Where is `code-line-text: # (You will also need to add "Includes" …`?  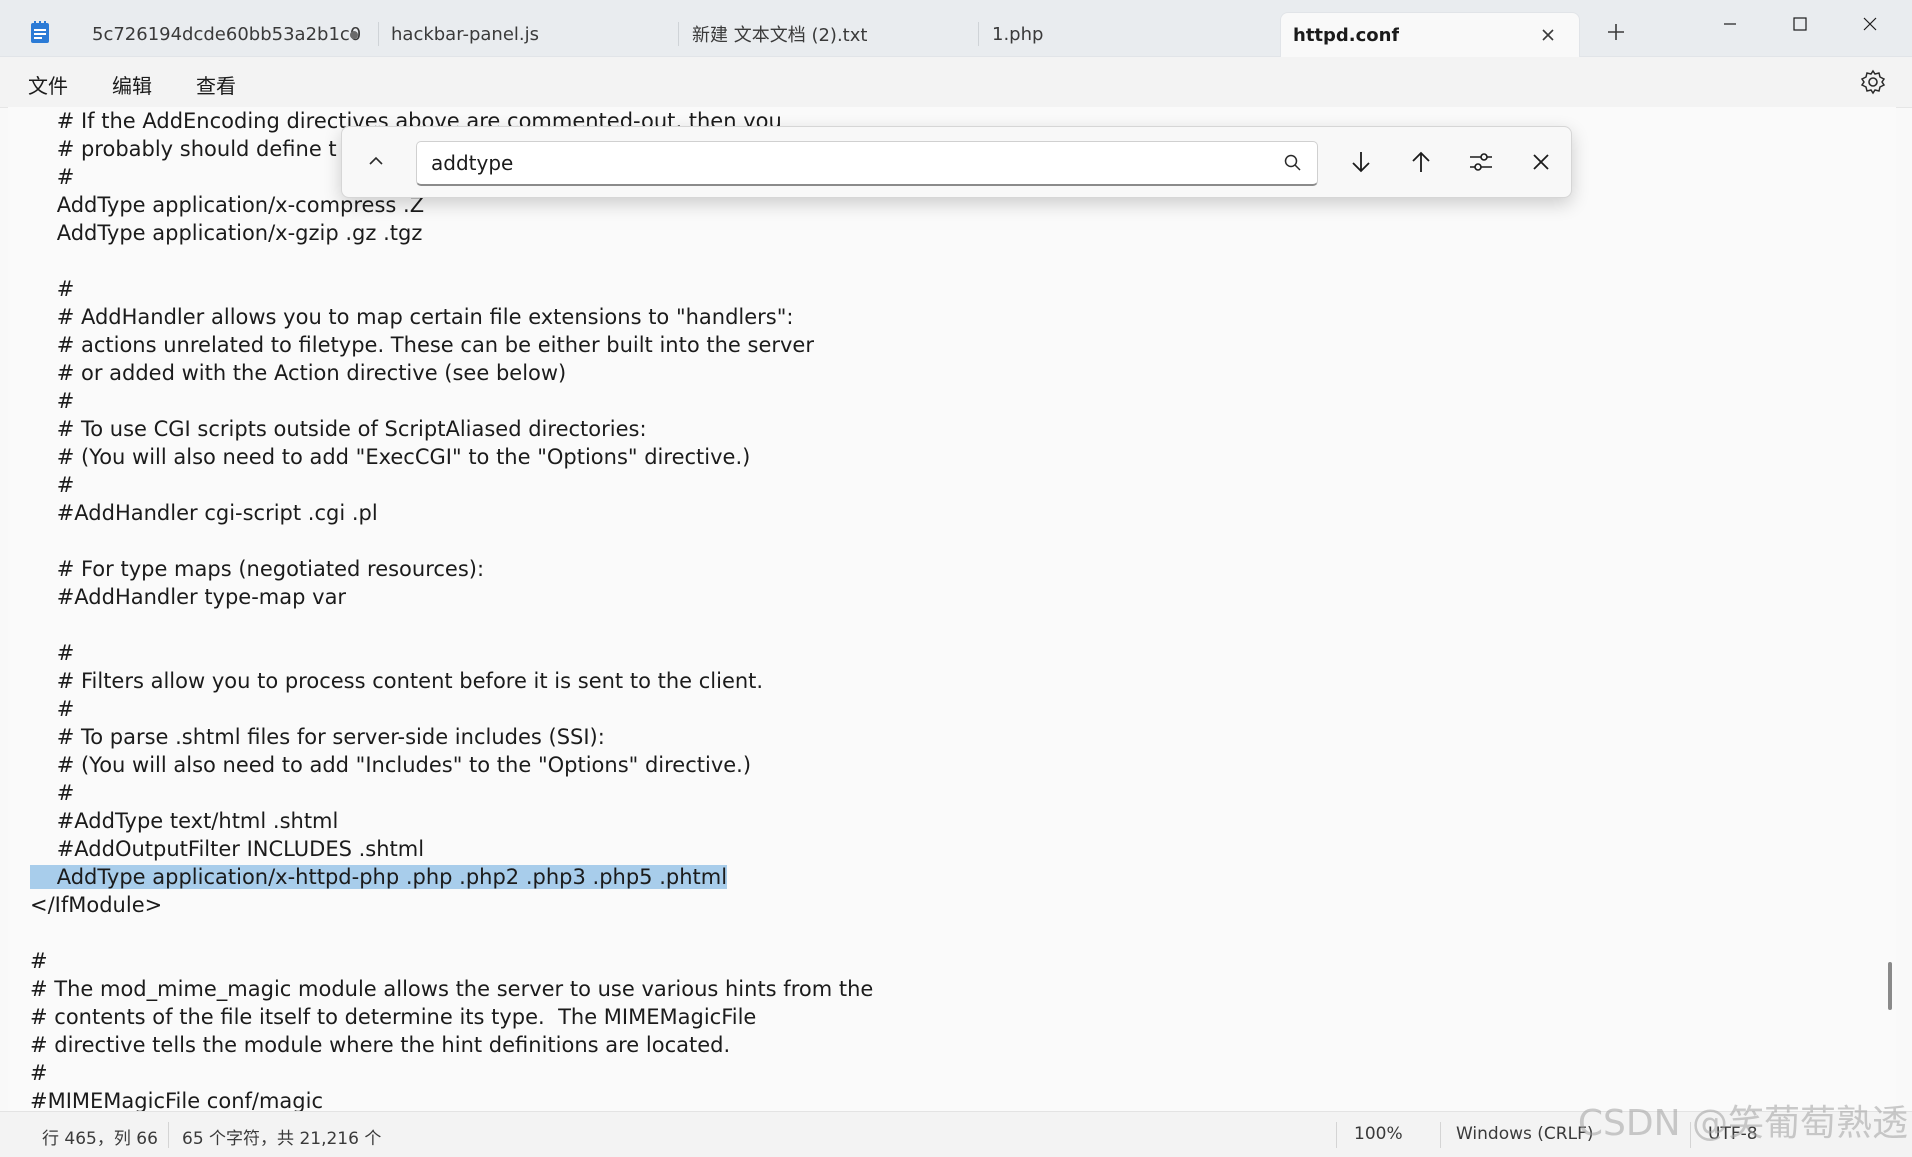 code-line-text: # (You will also need to add "Includes" … is located at coordinates (391, 765).